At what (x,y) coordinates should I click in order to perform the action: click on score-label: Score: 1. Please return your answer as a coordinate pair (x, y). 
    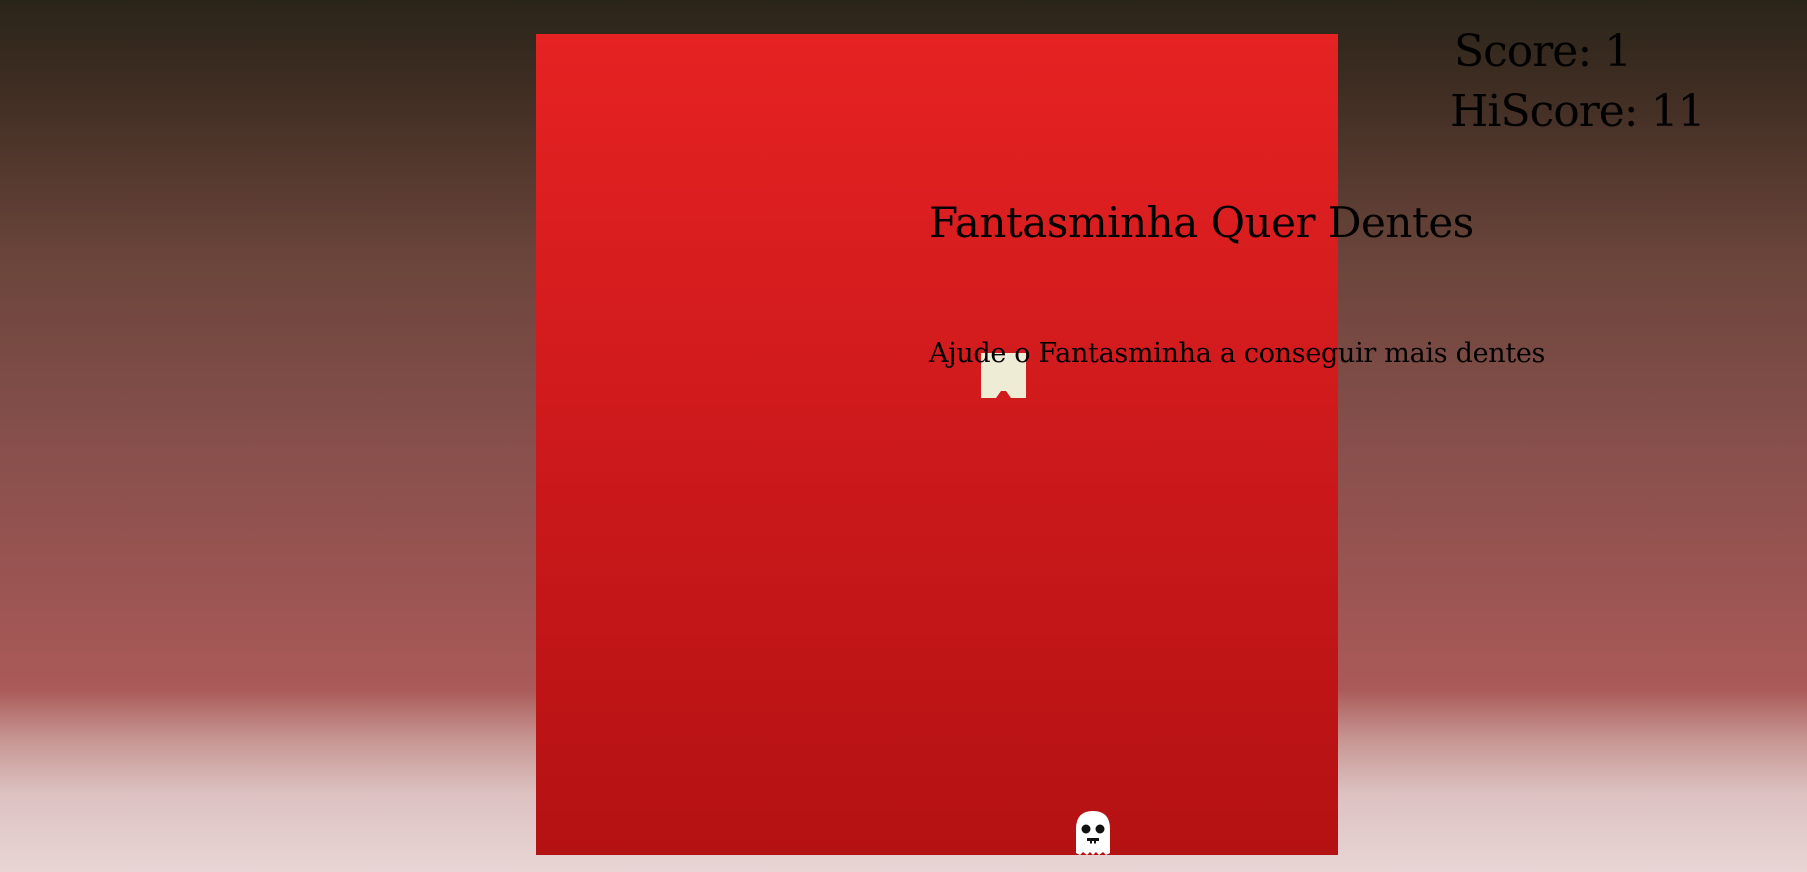
    Looking at the image, I should click on (1543, 51).